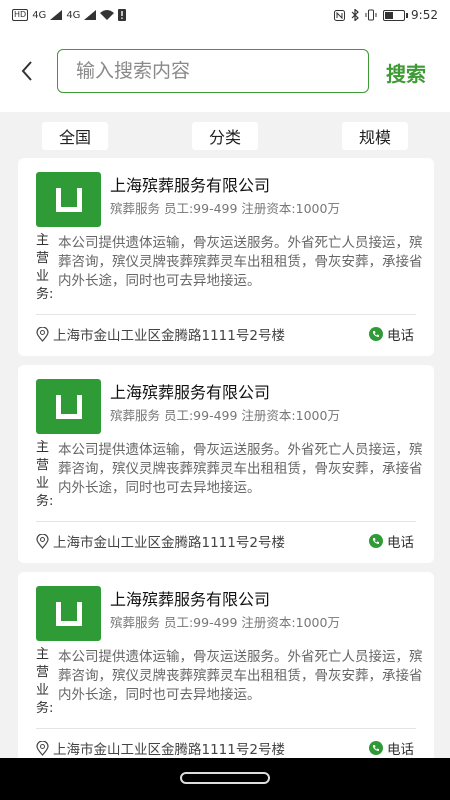 The height and width of the screenshot is (800, 450). What do you see at coordinates (355, 15) in the screenshot?
I see `bluetooth-icon` at bounding box center [355, 15].